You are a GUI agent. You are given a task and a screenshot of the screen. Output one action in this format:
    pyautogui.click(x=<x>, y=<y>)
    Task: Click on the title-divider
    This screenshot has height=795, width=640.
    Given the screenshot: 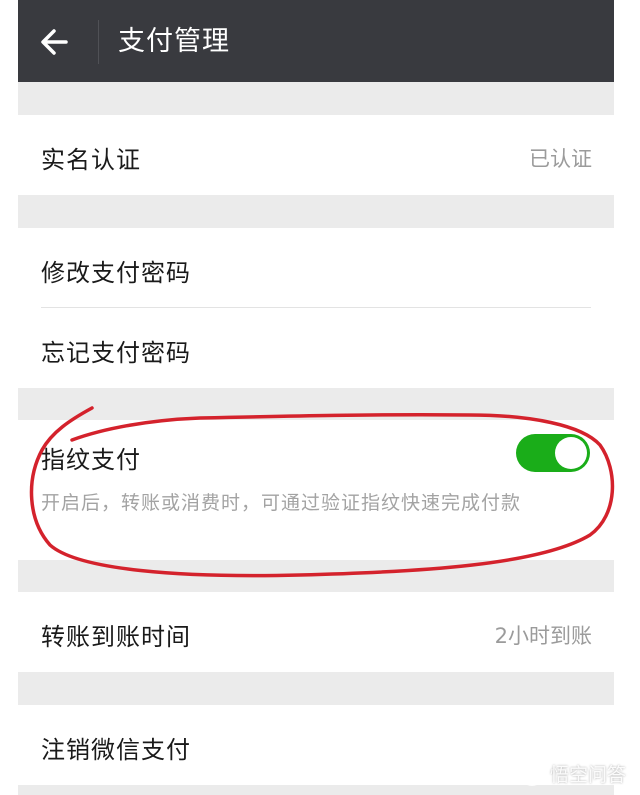 What is the action you would take?
    pyautogui.click(x=98, y=42)
    